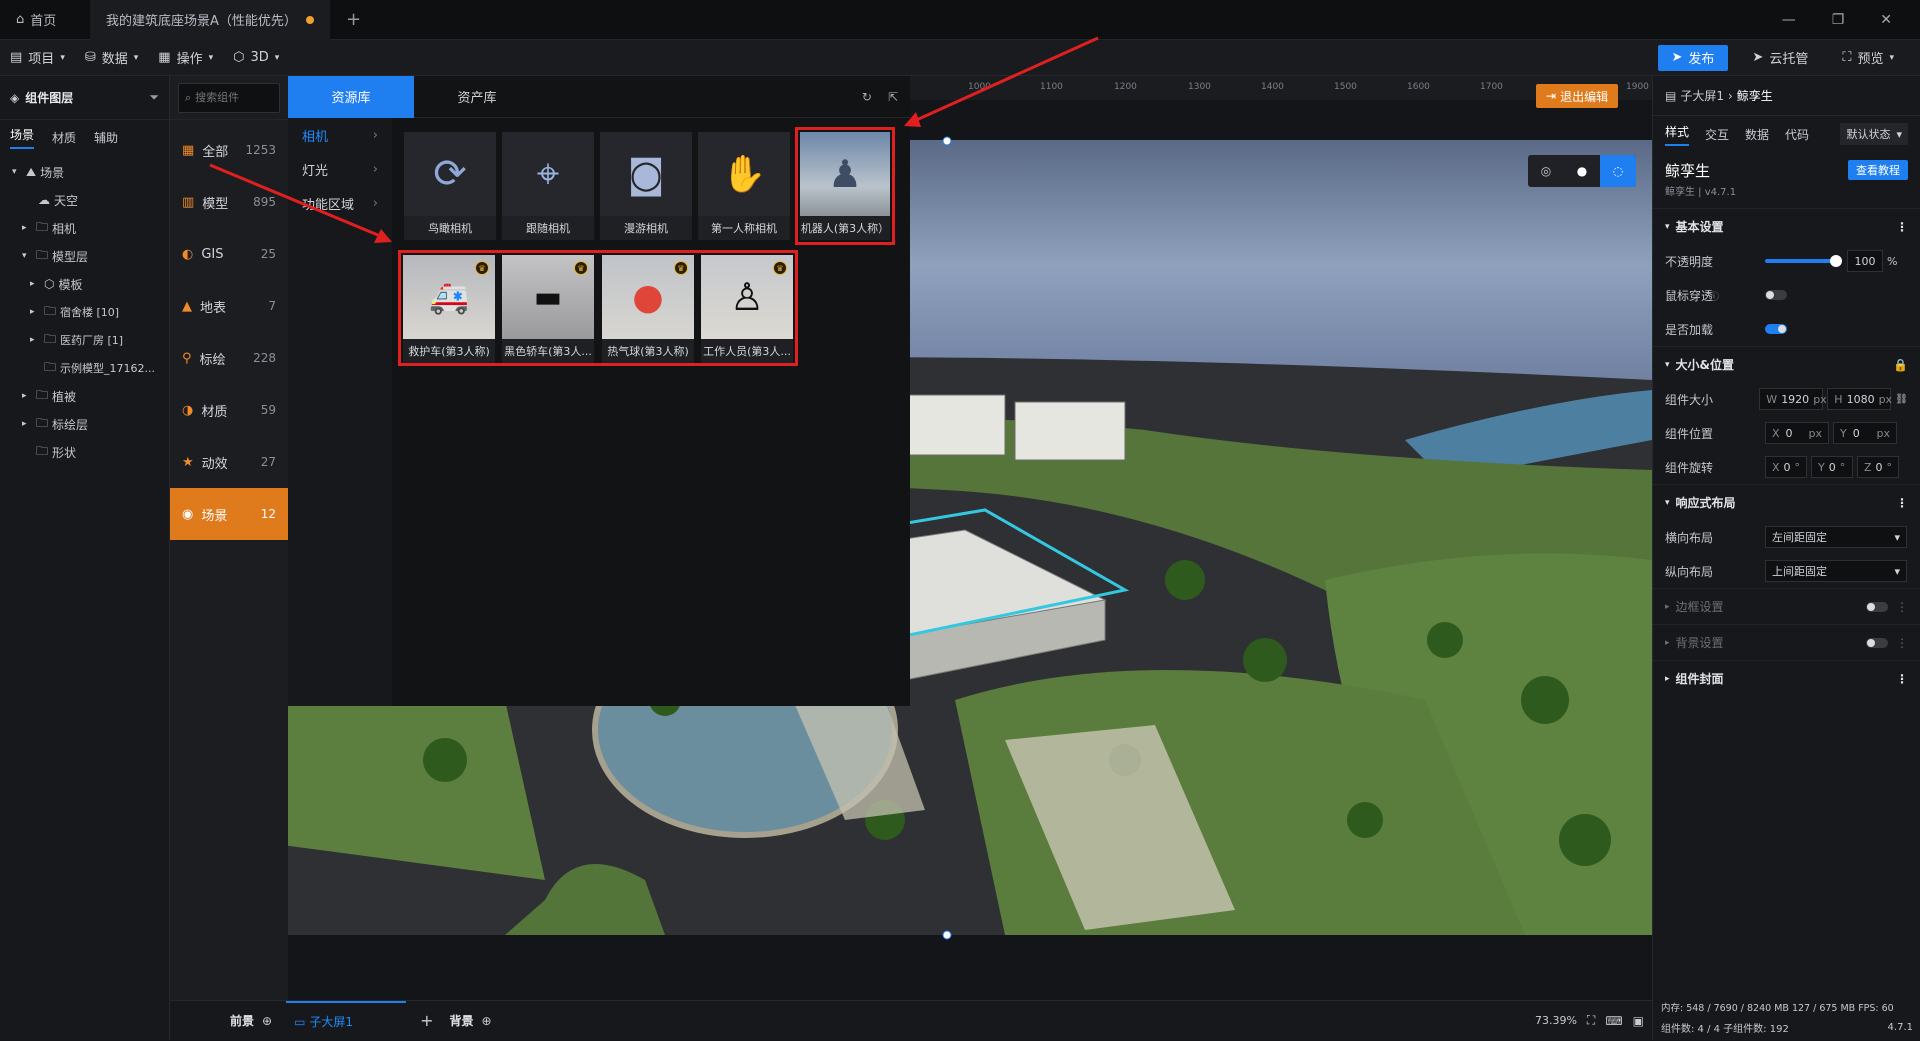 This screenshot has width=1920, height=1041. I want to click on background-label: 背景, so click(461, 1020).